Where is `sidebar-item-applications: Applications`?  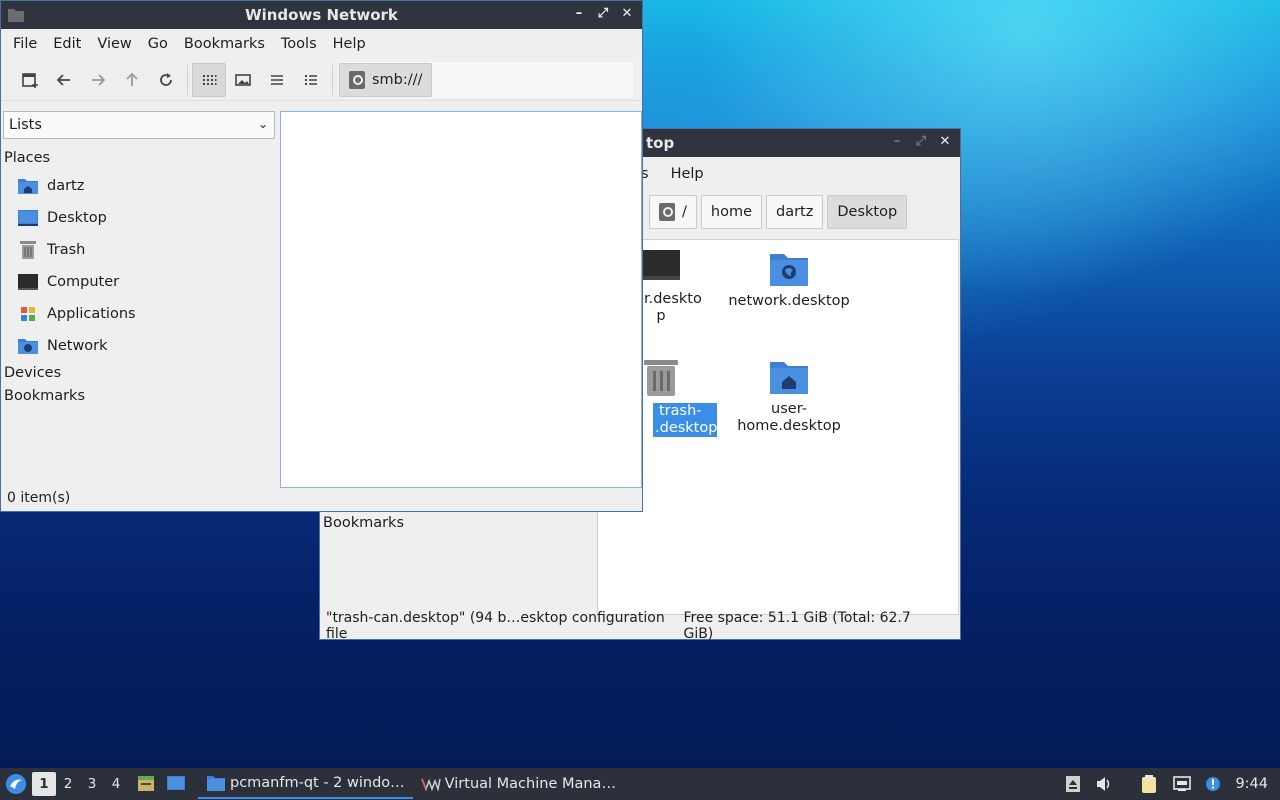
sidebar-item-applications: Applications is located at coordinates (76, 314).